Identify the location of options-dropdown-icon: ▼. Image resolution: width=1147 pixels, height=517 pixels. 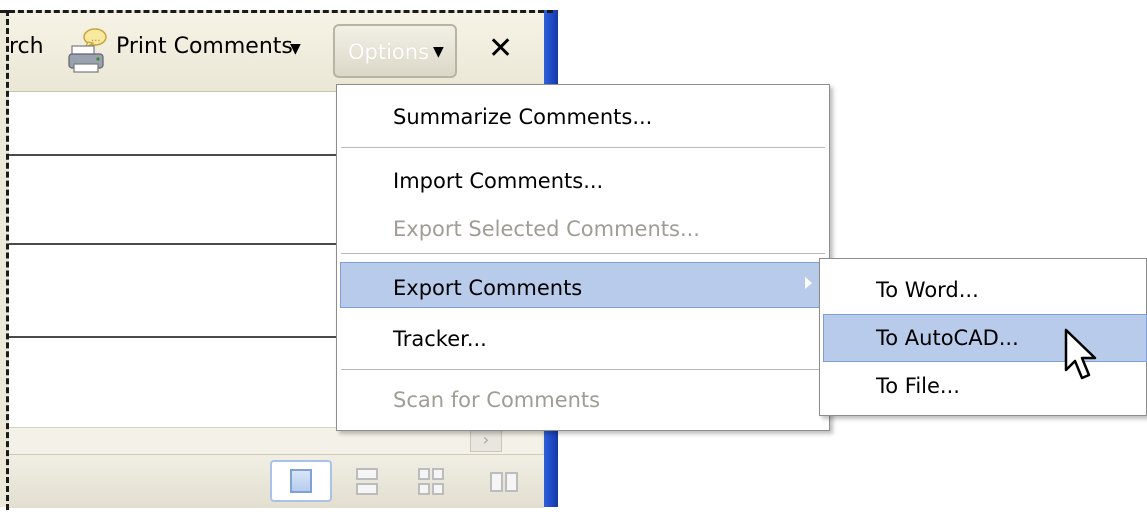
(438, 52).